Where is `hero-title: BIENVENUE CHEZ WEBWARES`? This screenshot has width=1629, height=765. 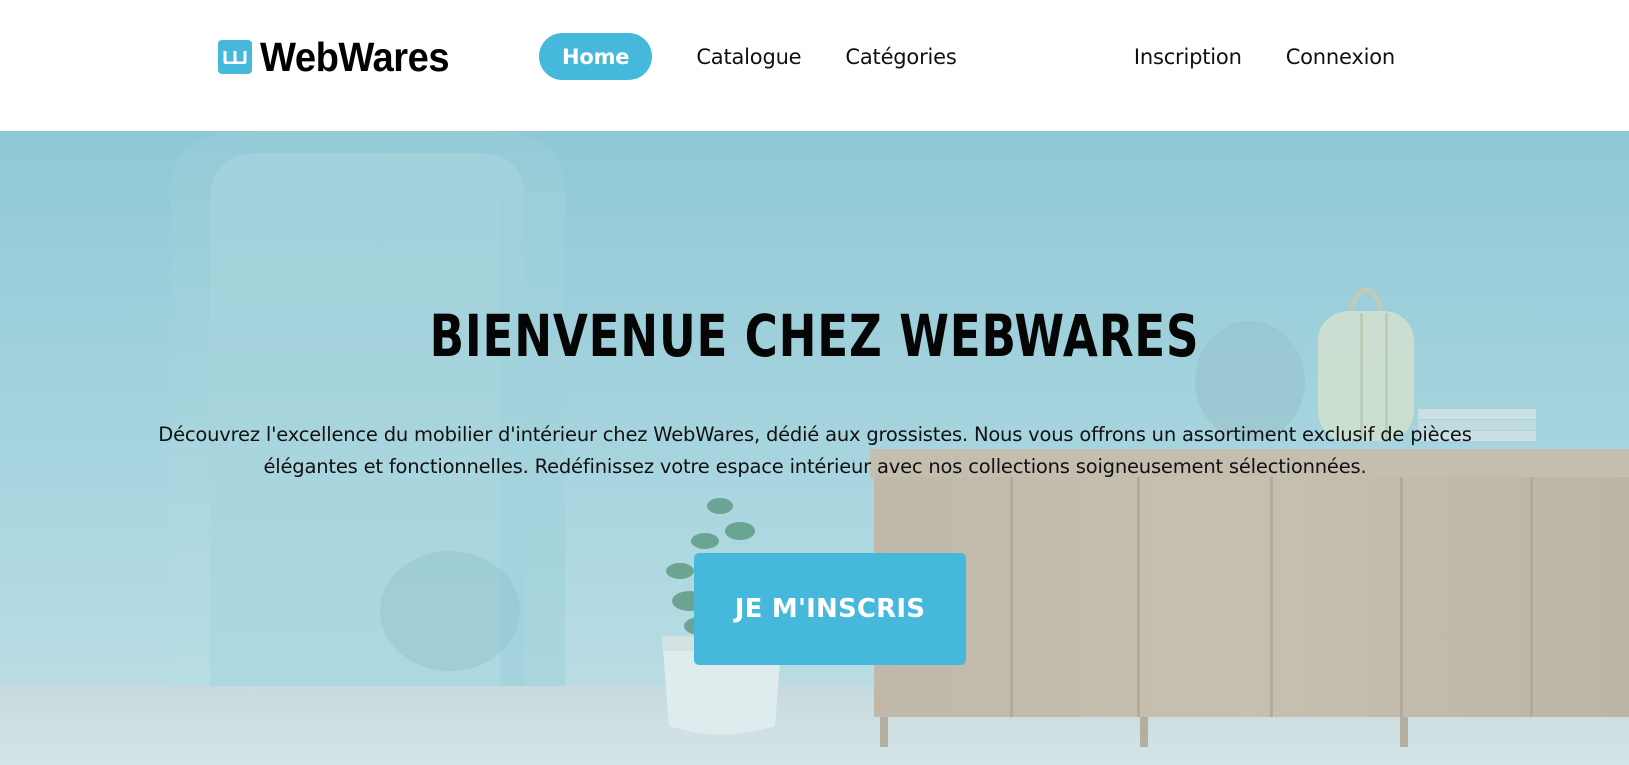 hero-title: BIENVENUE CHEZ WEBWARES is located at coordinates (814, 336).